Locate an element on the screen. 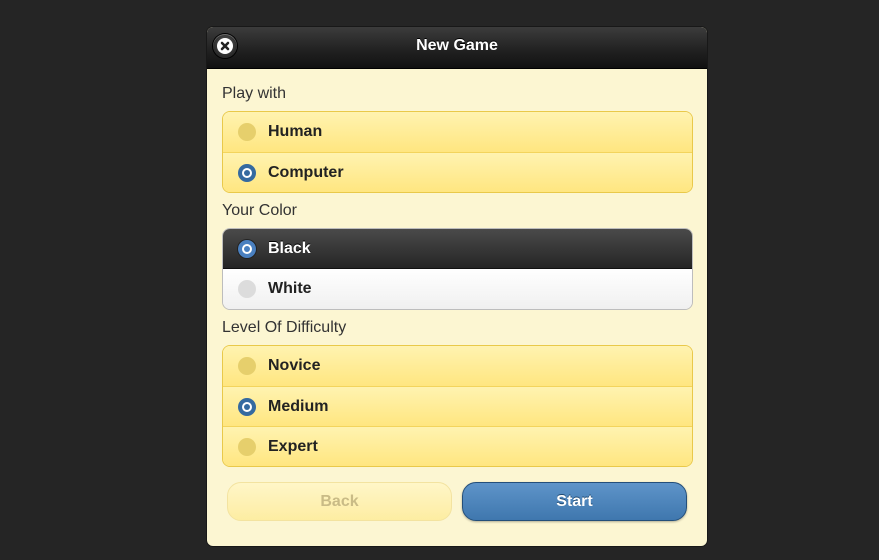 Image resolution: width=879 pixels, height=560 pixels. radio-computer is located at coordinates (247, 173).